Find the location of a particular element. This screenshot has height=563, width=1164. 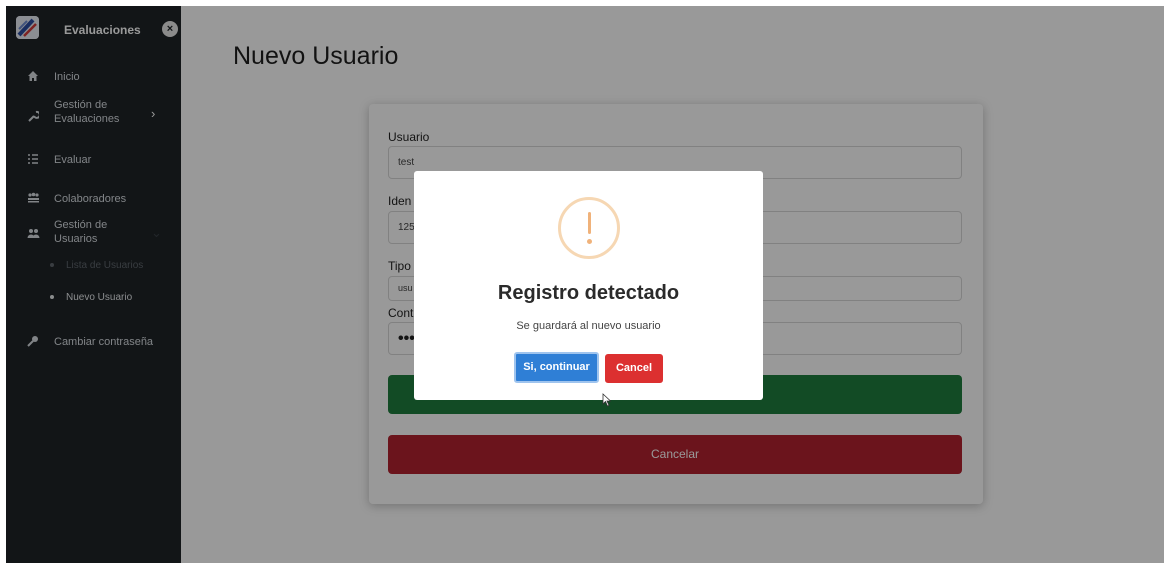

confirm-button: Si, continuar is located at coordinates (556, 367).